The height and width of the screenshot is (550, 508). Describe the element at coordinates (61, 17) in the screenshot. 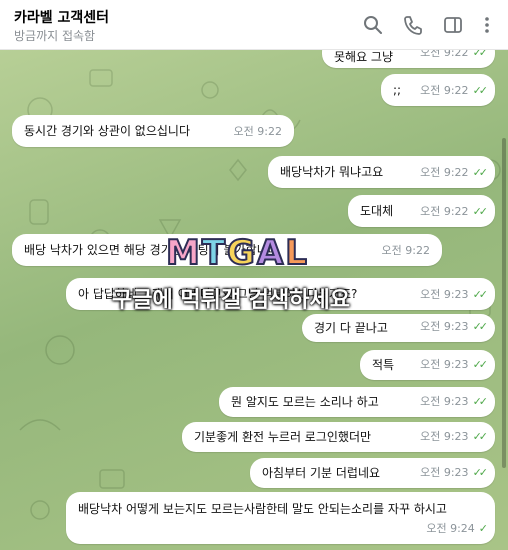

I see `chat-title: 카라벨 고객센터` at that location.